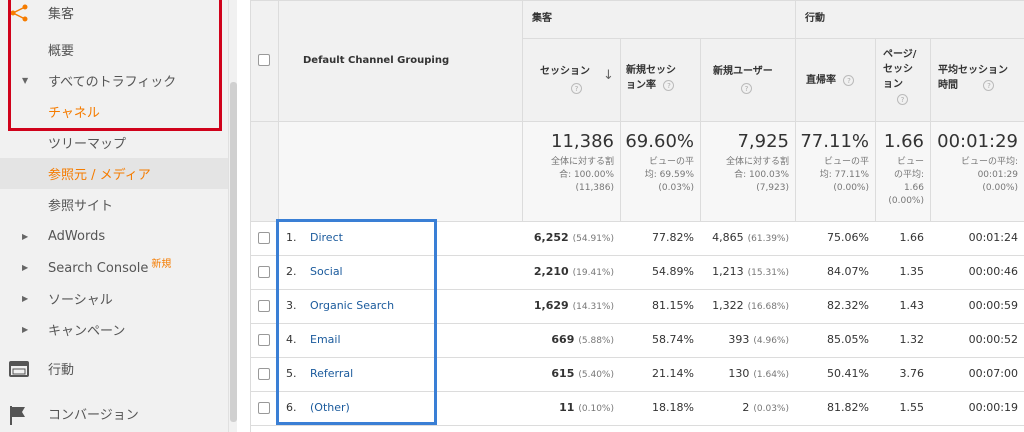 The width and height of the screenshot is (1024, 432). I want to click on sidebar-scrollbar, so click(232, 216).